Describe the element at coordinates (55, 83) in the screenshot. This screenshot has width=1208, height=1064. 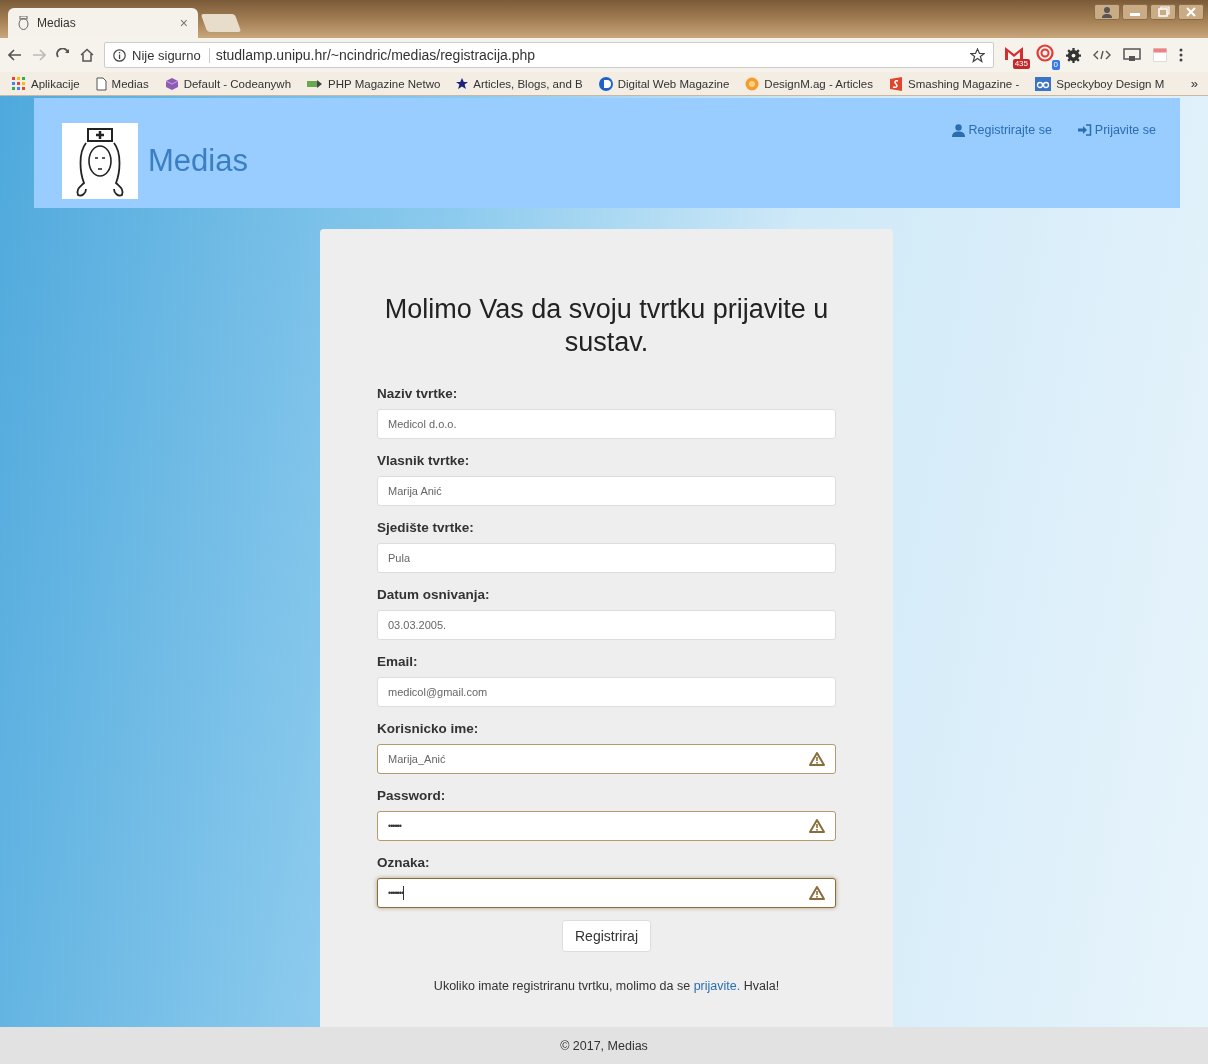
I see `bookmark-link: Aplikacije` at that location.